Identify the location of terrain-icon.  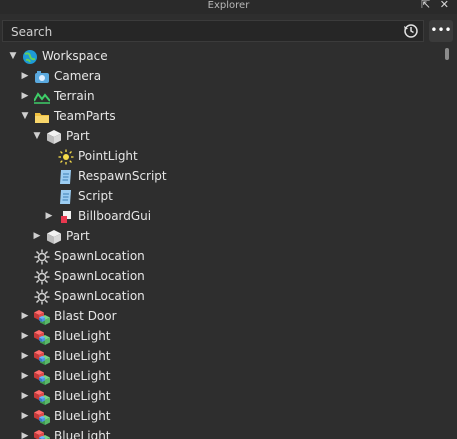
(42, 97).